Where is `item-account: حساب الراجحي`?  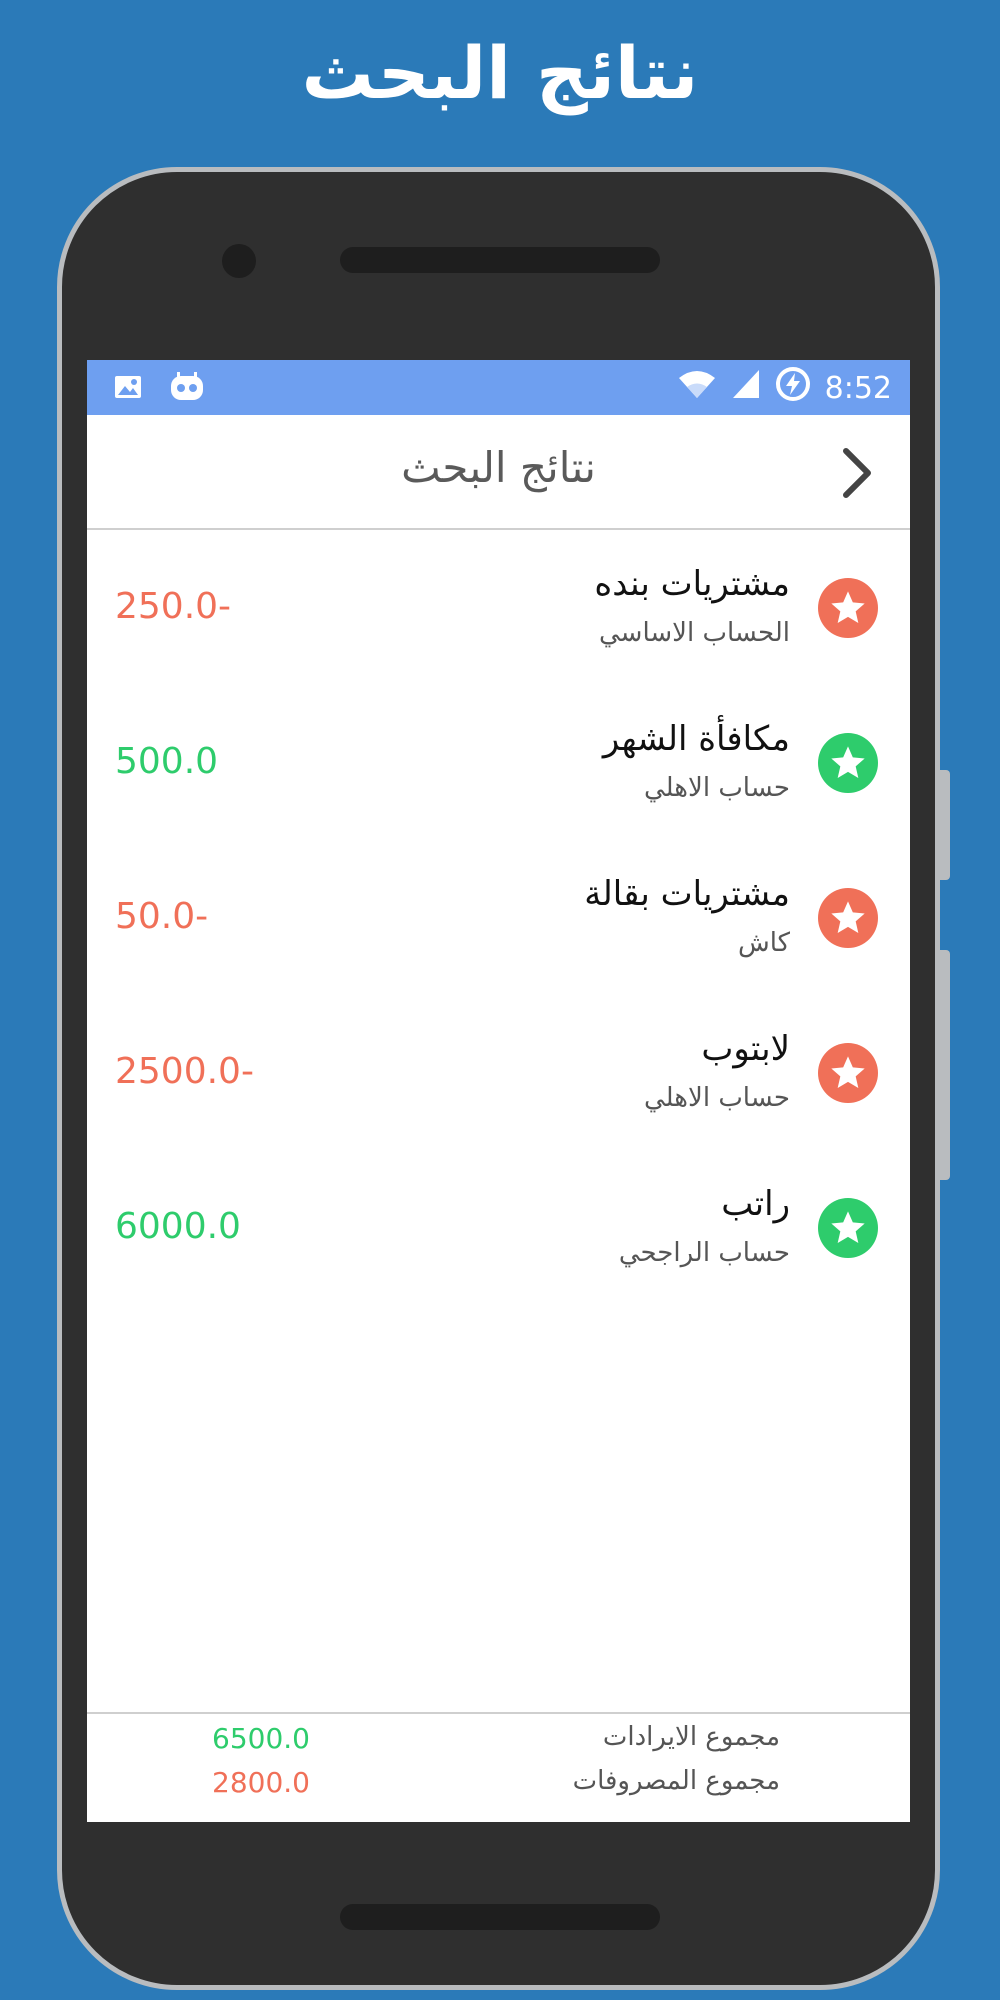 item-account: حساب الراجحي is located at coordinates (704, 1253).